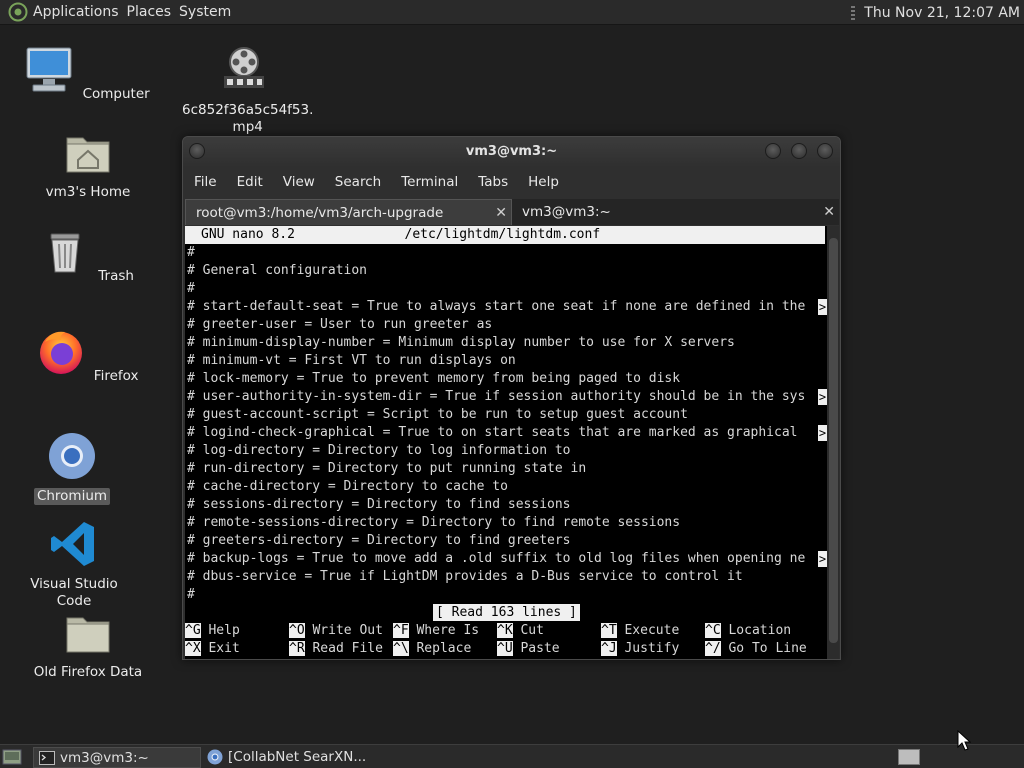 This screenshot has height=768, width=1024. Describe the element at coordinates (505, 235) in the screenshot. I see `nano-header: GNU nano 8.2 /etc/lightdm/lightdm.conf` at that location.